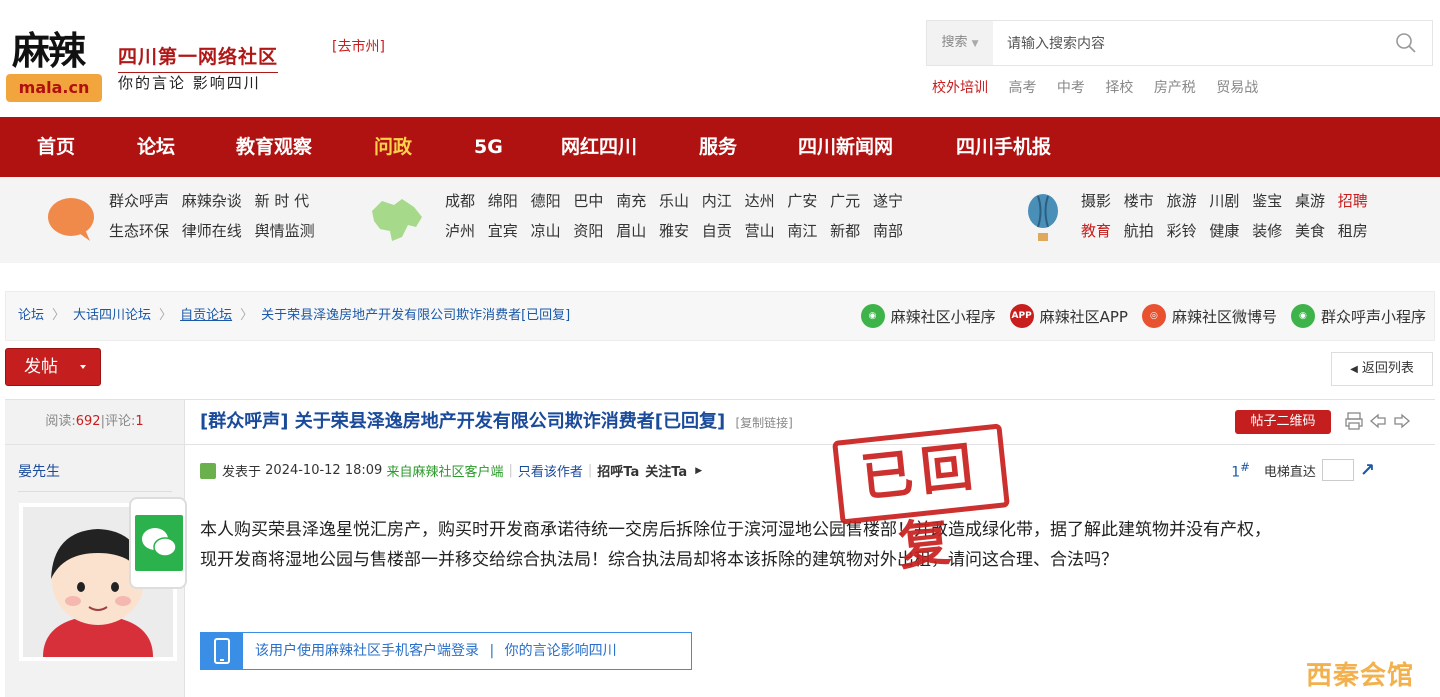  What do you see at coordinates (208, 470) in the screenshot?
I see `online-status-icon` at bounding box center [208, 470].